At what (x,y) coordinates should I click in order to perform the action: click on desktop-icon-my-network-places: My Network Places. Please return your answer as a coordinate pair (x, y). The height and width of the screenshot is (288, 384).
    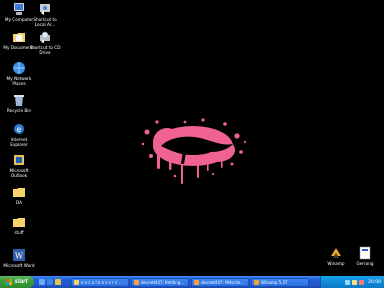
    Looking at the image, I should click on (19, 73).